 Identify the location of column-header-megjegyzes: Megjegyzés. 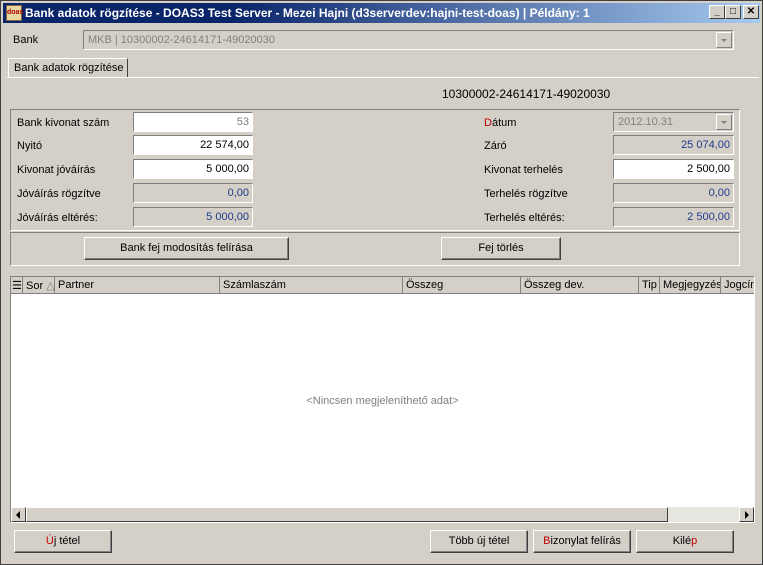
(690, 285).